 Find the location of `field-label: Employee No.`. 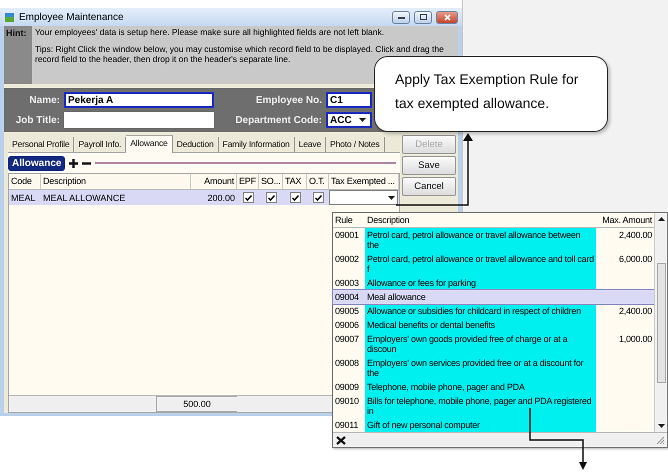

field-label: Employee No. is located at coordinates (288, 100).